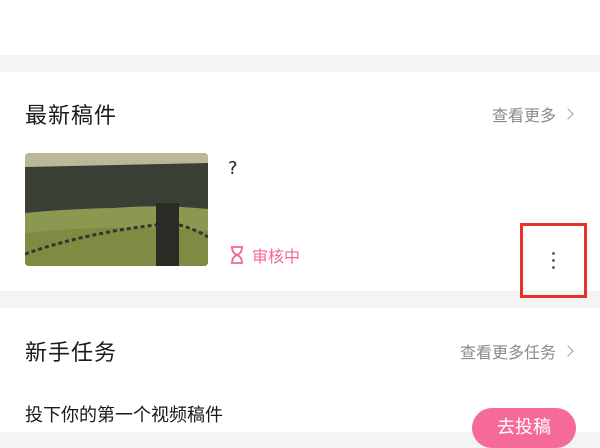  I want to click on more-vertical-icon, so click(553, 260).